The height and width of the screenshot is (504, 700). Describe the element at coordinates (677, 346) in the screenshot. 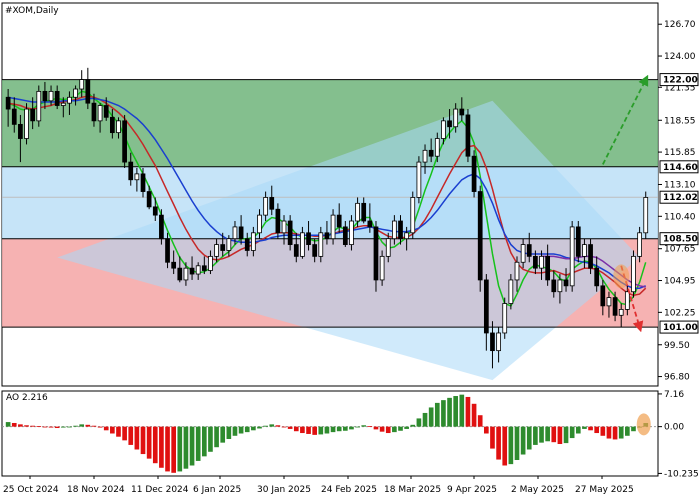

I see `price-tick-label: 99.50` at that location.